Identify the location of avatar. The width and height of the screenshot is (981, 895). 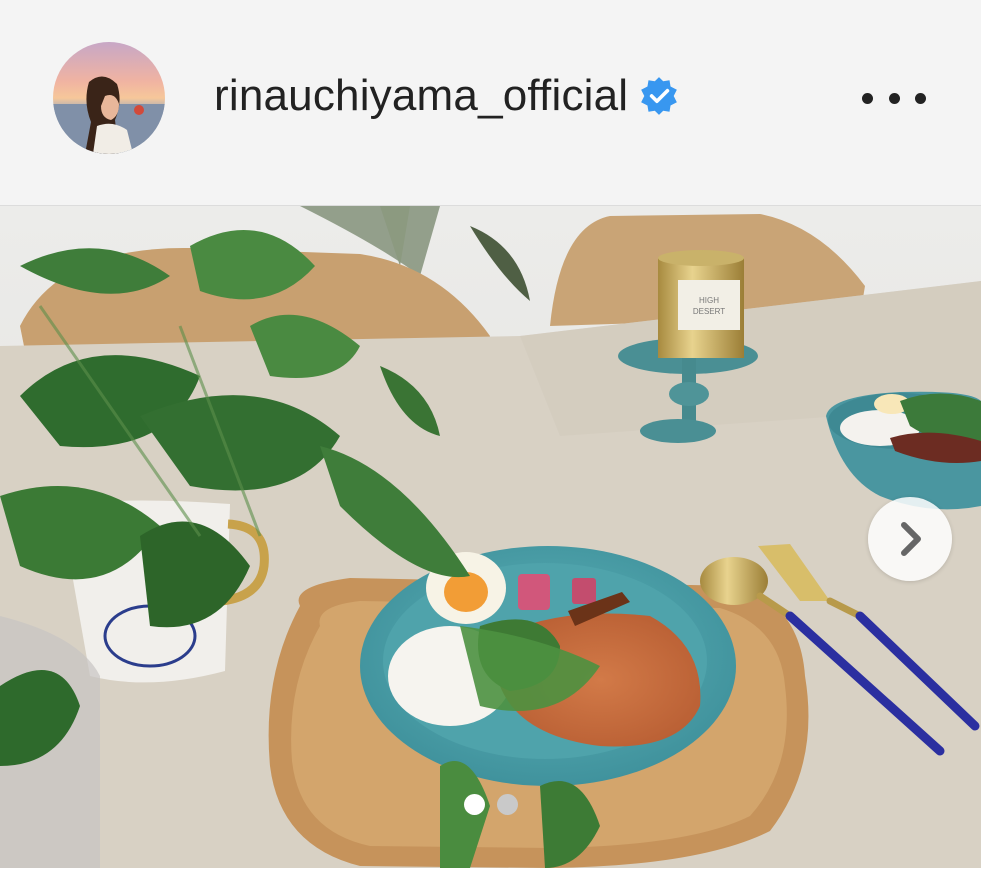
(109, 98).